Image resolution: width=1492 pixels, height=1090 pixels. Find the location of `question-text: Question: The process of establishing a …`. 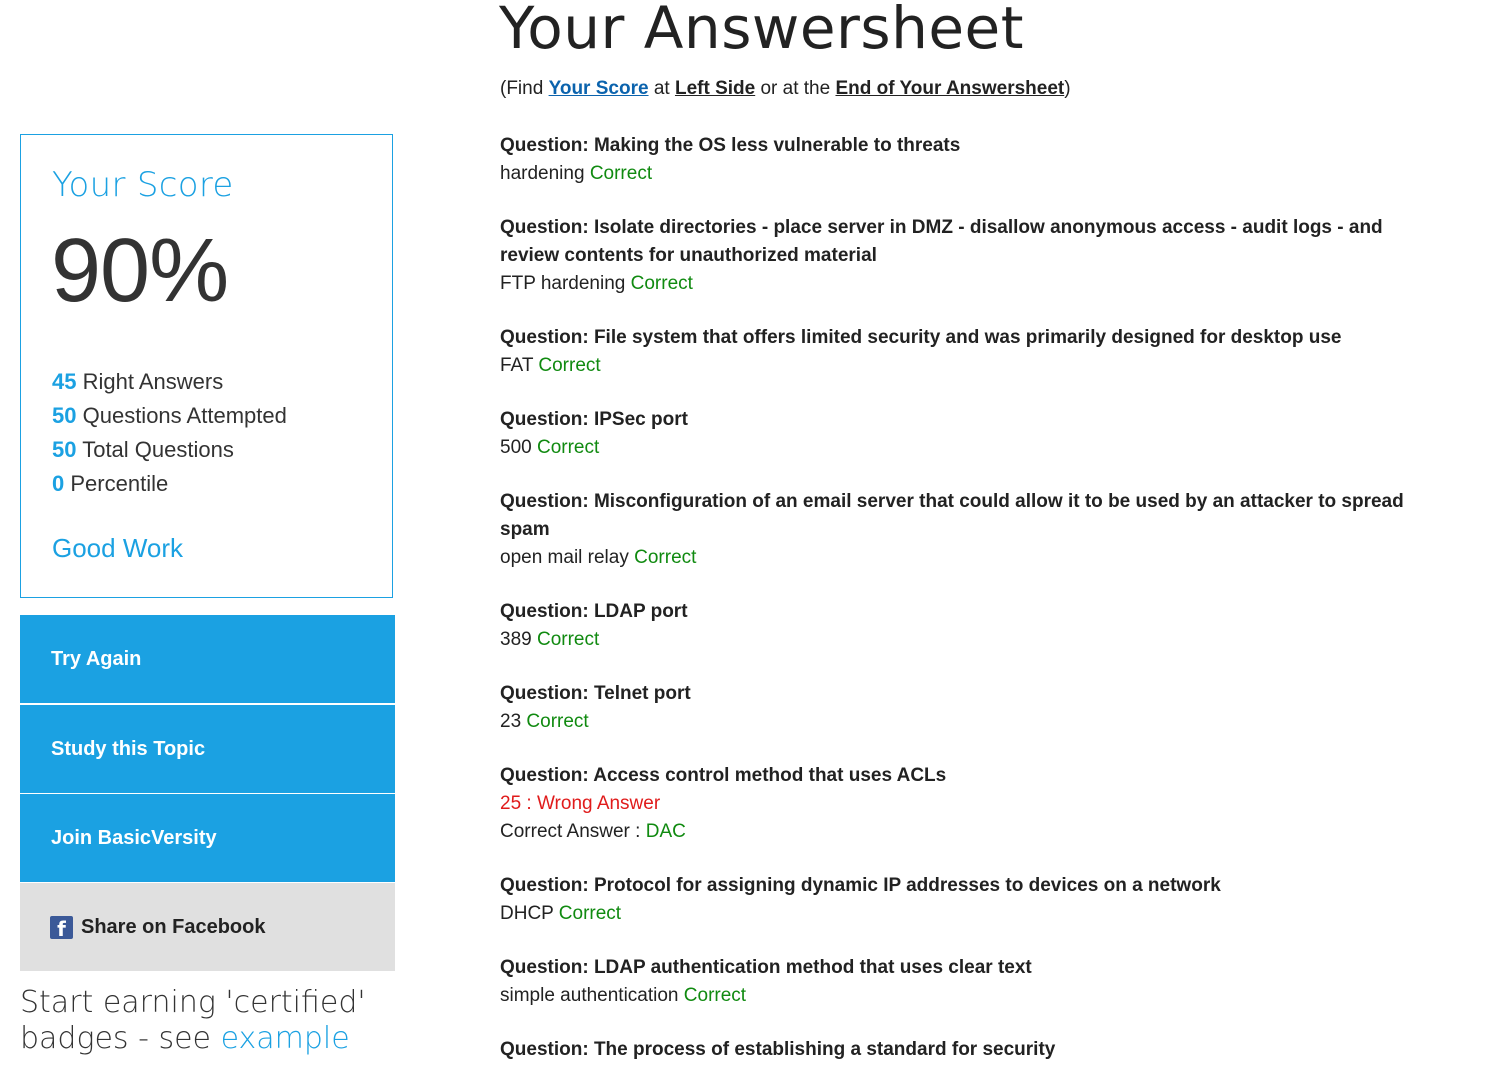

question-text: Question: The process of establishing a … is located at coordinates (778, 1049).